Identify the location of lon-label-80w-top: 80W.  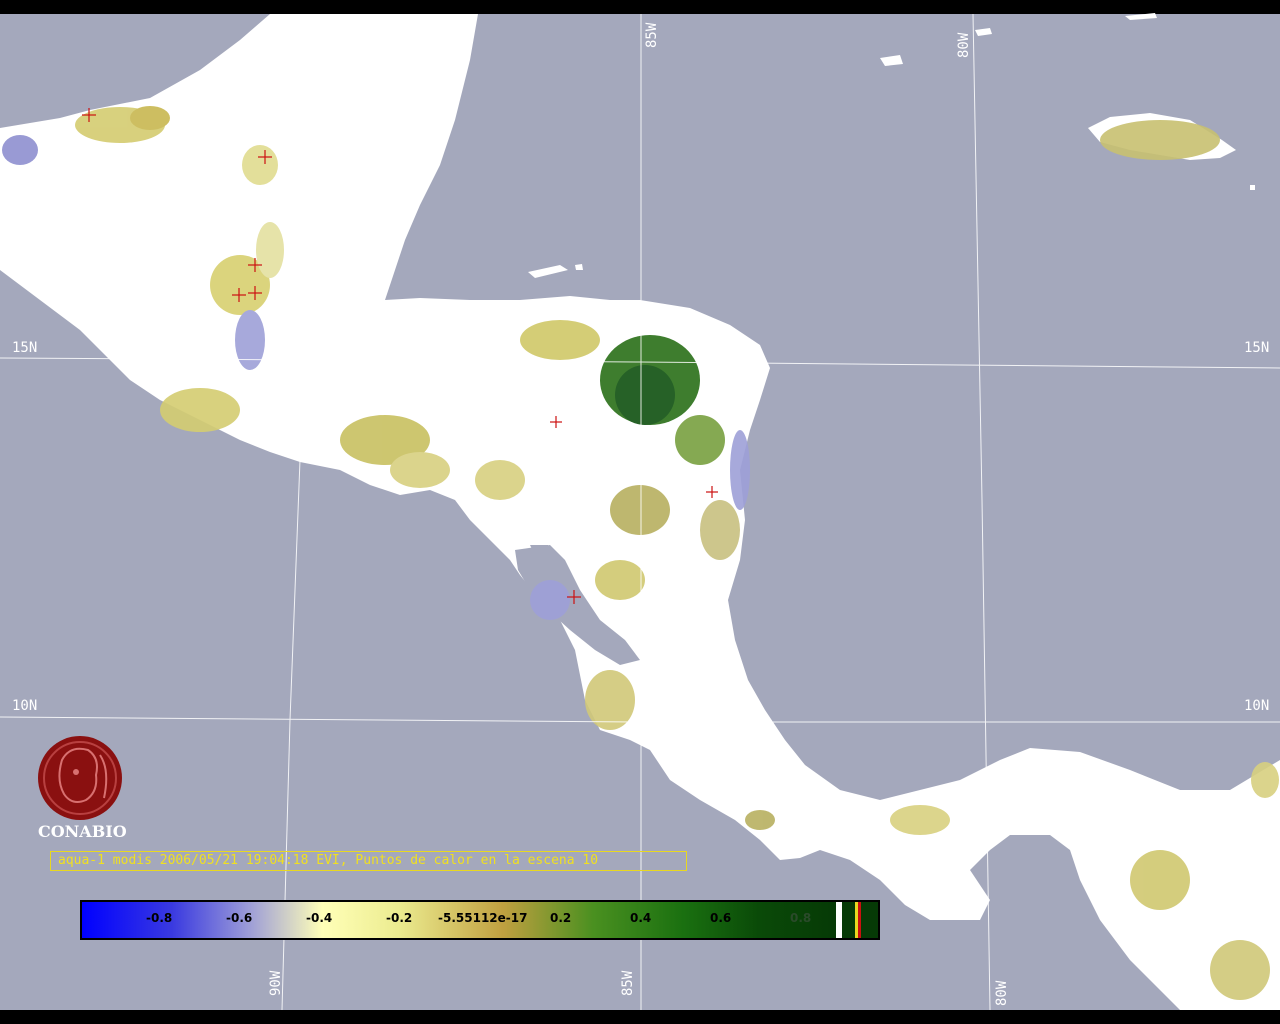
(964, 45).